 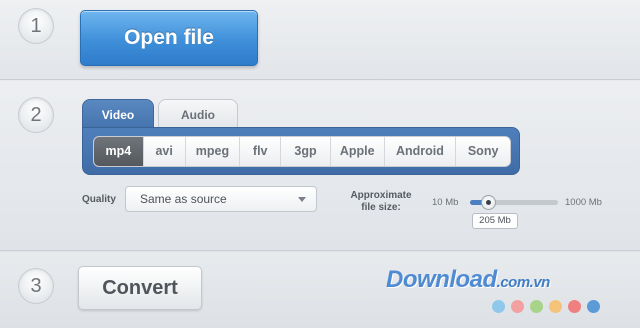 What do you see at coordinates (381, 201) in the screenshot?
I see `file-size-label: Approximate file size:` at bounding box center [381, 201].